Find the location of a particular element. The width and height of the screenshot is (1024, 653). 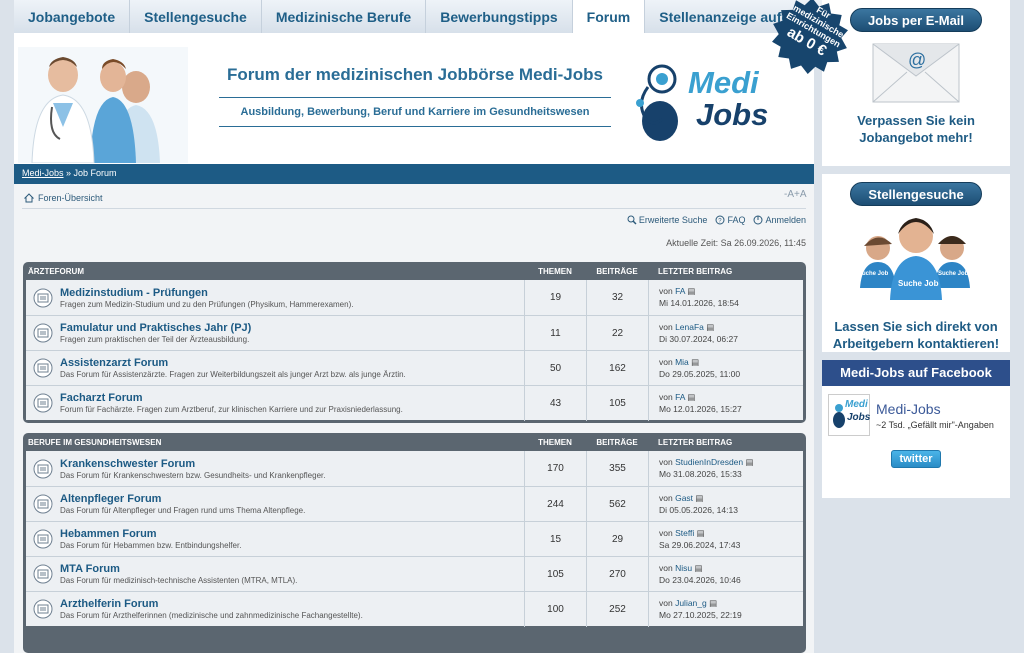

last-post-author: StudienInDresden is located at coordinates (709, 462).